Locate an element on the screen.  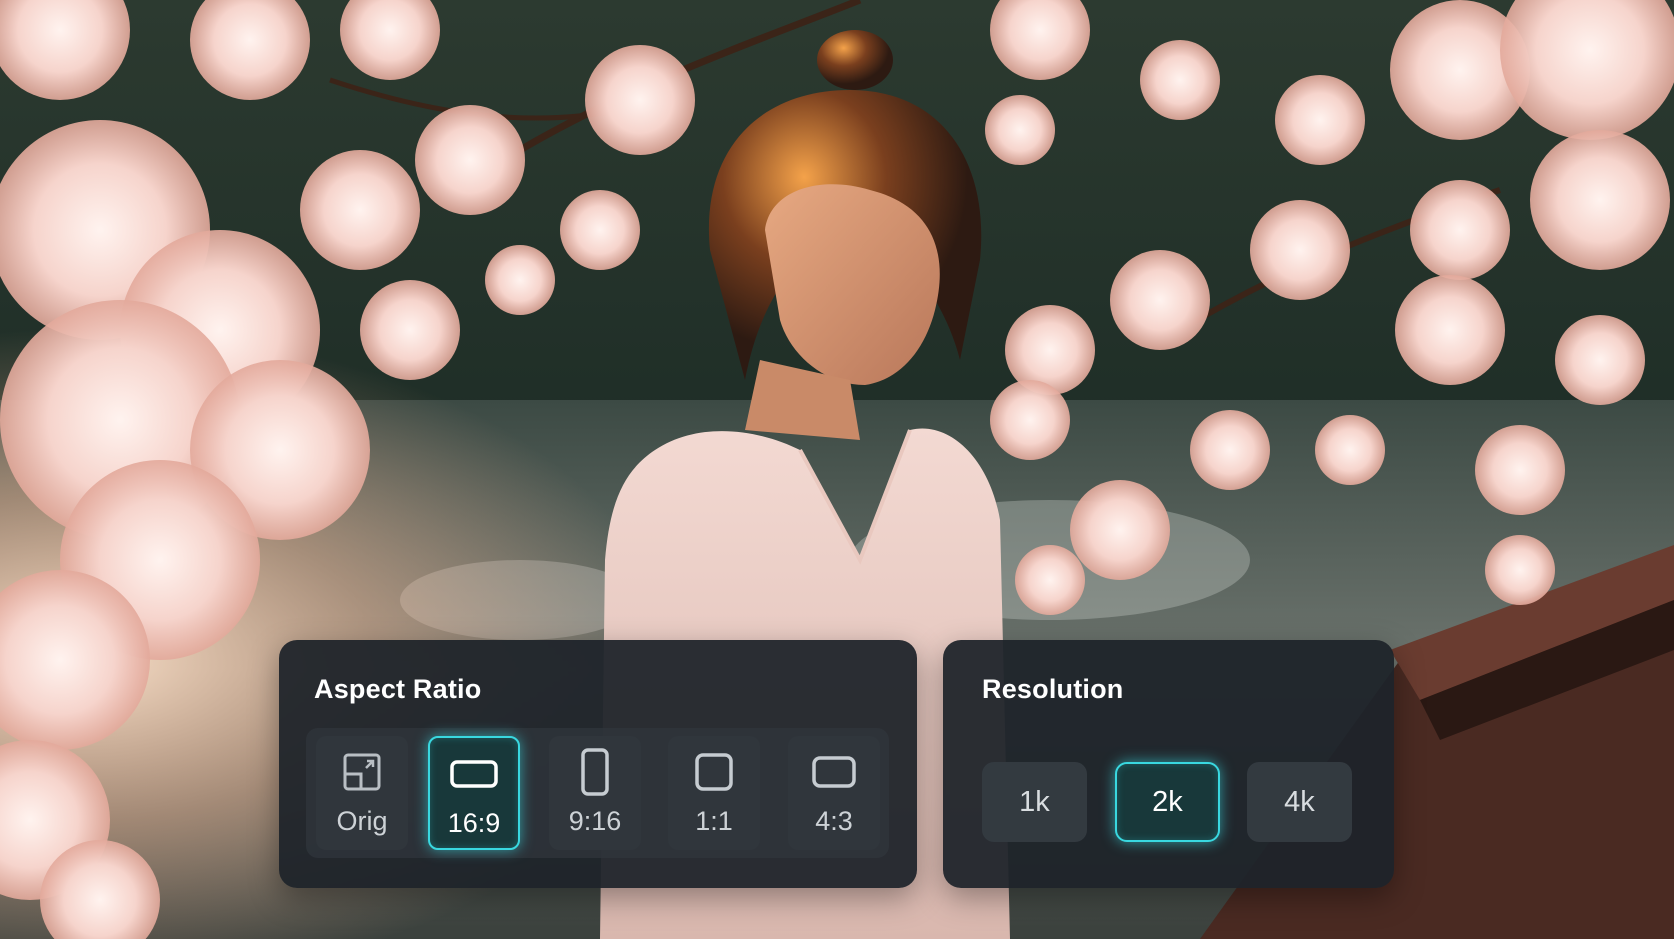
resolution-panel: Resolution 1k 2k 4k is located at coordinates (1168, 764).